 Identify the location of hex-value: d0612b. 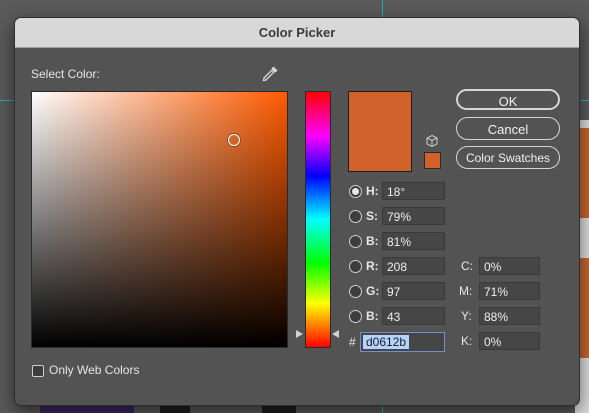
(386, 342).